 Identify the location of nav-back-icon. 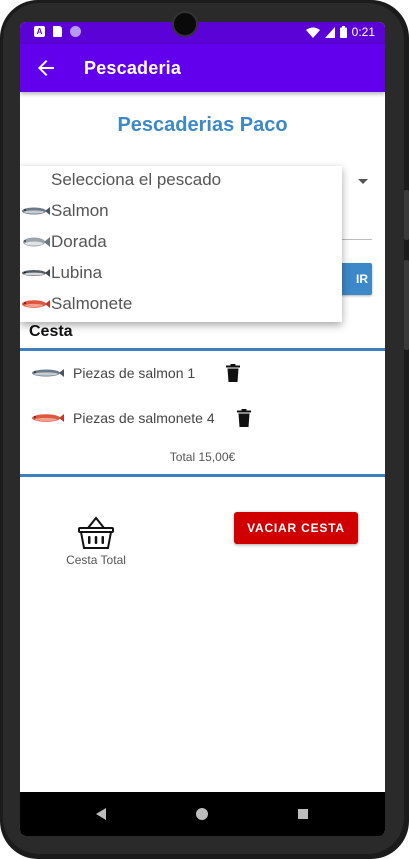
(101, 814).